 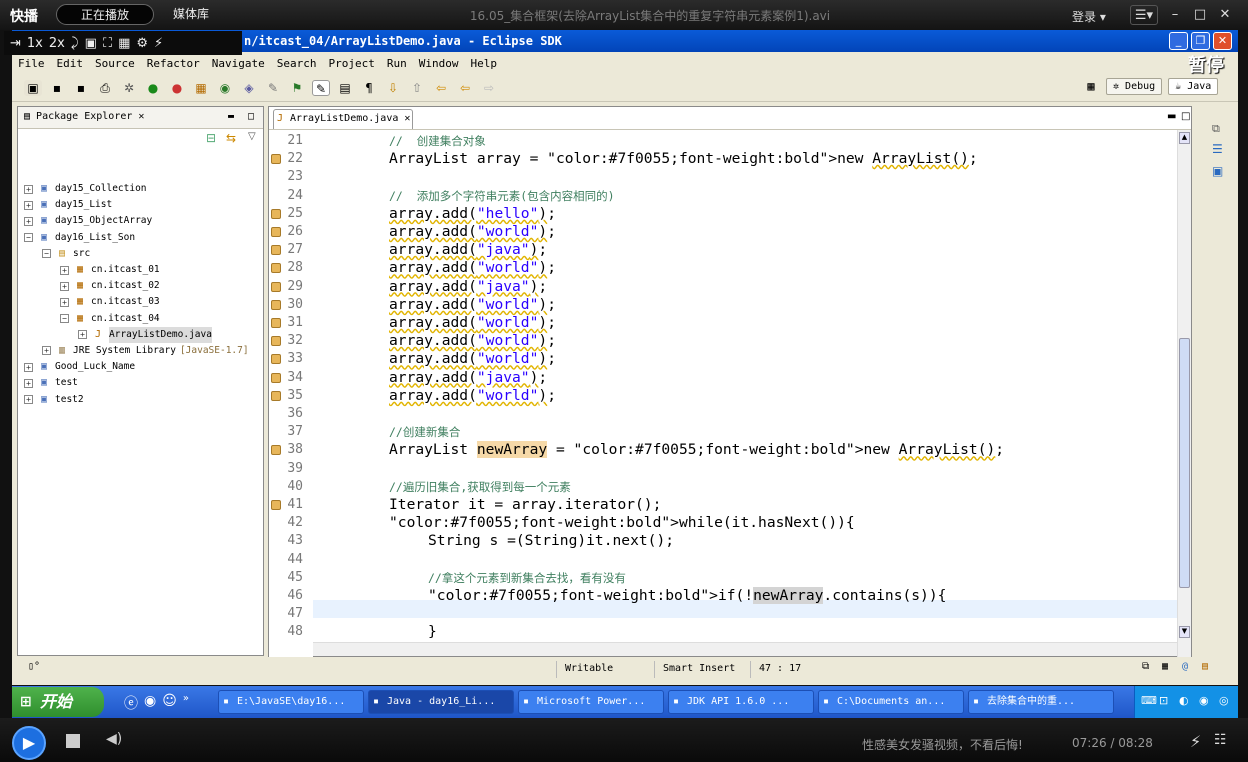 What do you see at coordinates (58, 702) in the screenshot?
I see `start-button: ⊞ 开始` at bounding box center [58, 702].